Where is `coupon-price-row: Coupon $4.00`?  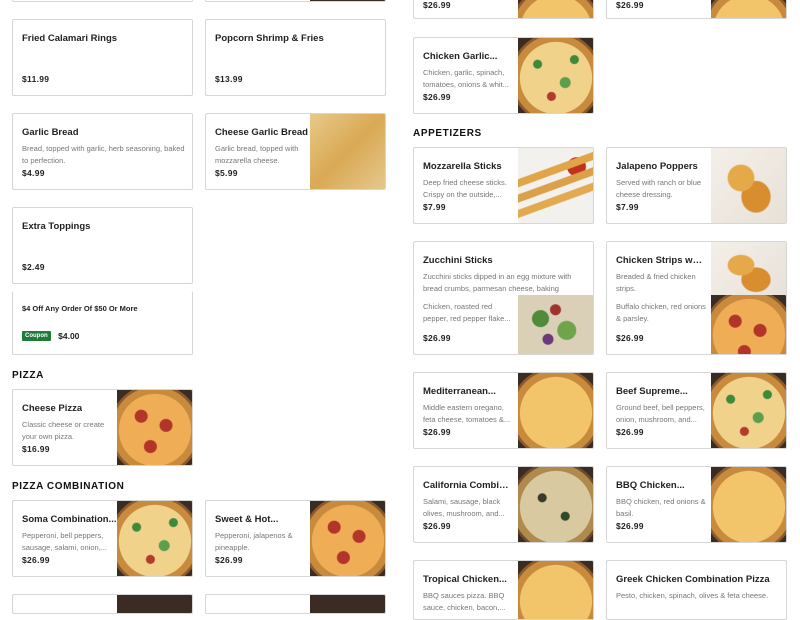 coupon-price-row: Coupon $4.00 is located at coordinates (50, 336).